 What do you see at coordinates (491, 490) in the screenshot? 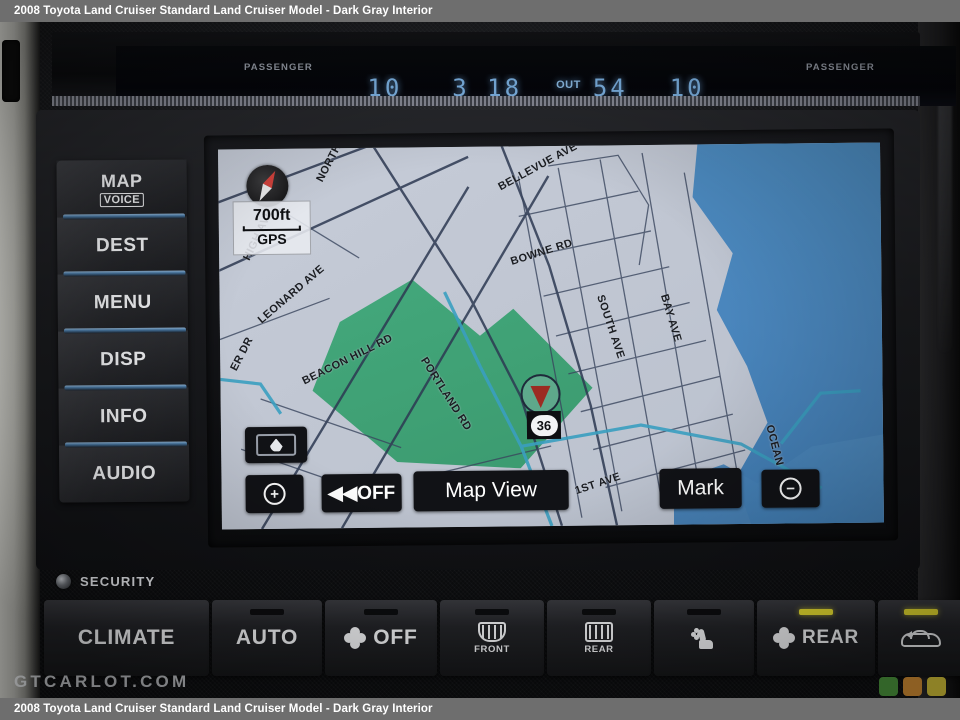
I see `map-view-button: Map View` at bounding box center [491, 490].